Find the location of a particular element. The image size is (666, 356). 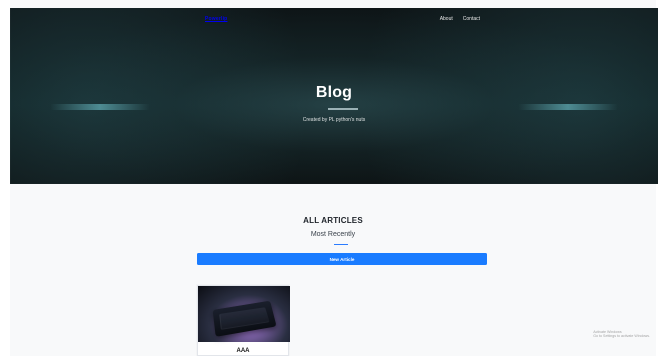

nav-link-about: About is located at coordinates (446, 19).